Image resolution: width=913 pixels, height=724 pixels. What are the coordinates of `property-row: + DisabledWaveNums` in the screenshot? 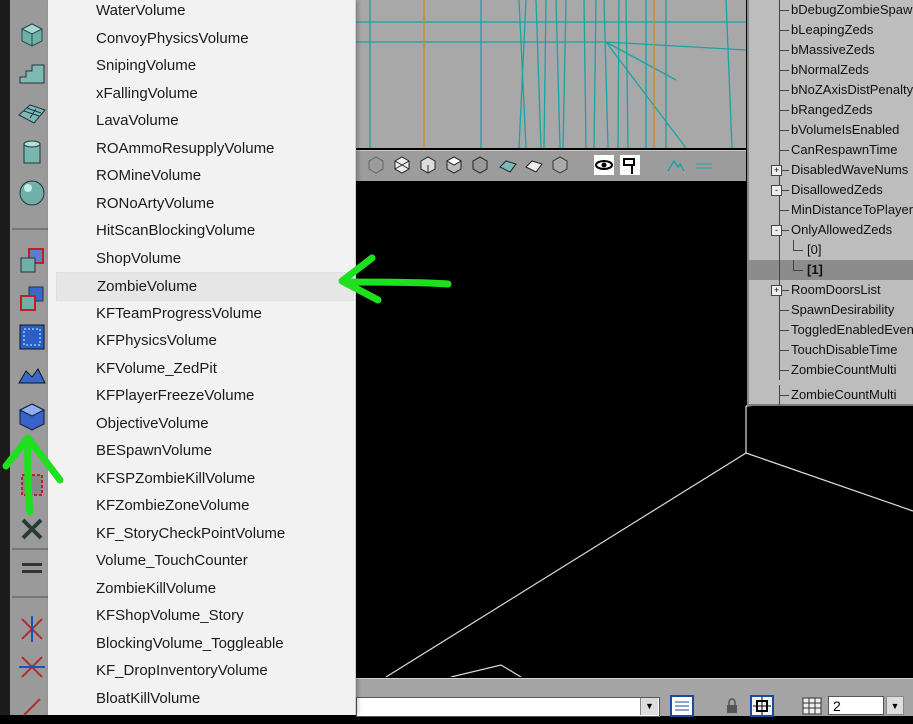 It's located at (831, 170).